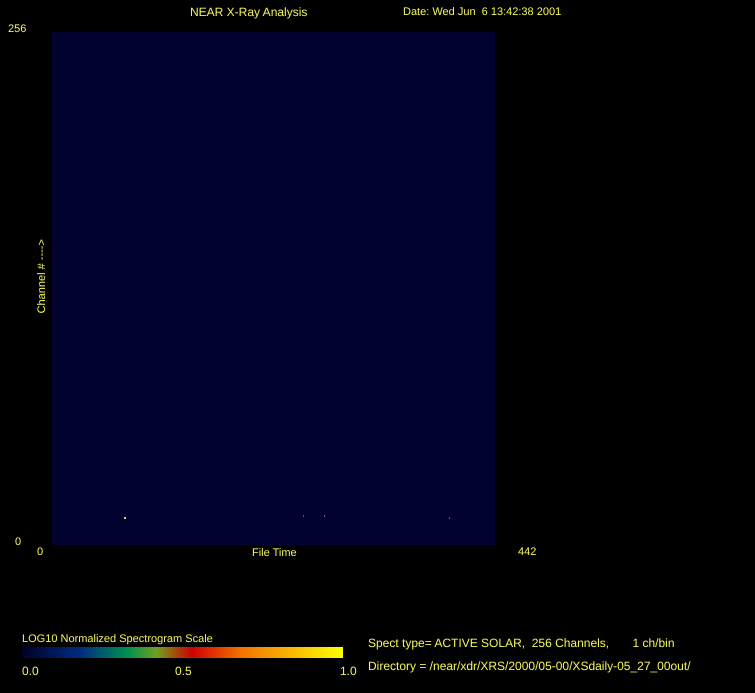  What do you see at coordinates (522, 643) in the screenshot?
I see `info-text: Spect type= ACTIVE SOLAR, 256 Channels, 1 ch/bin` at bounding box center [522, 643].